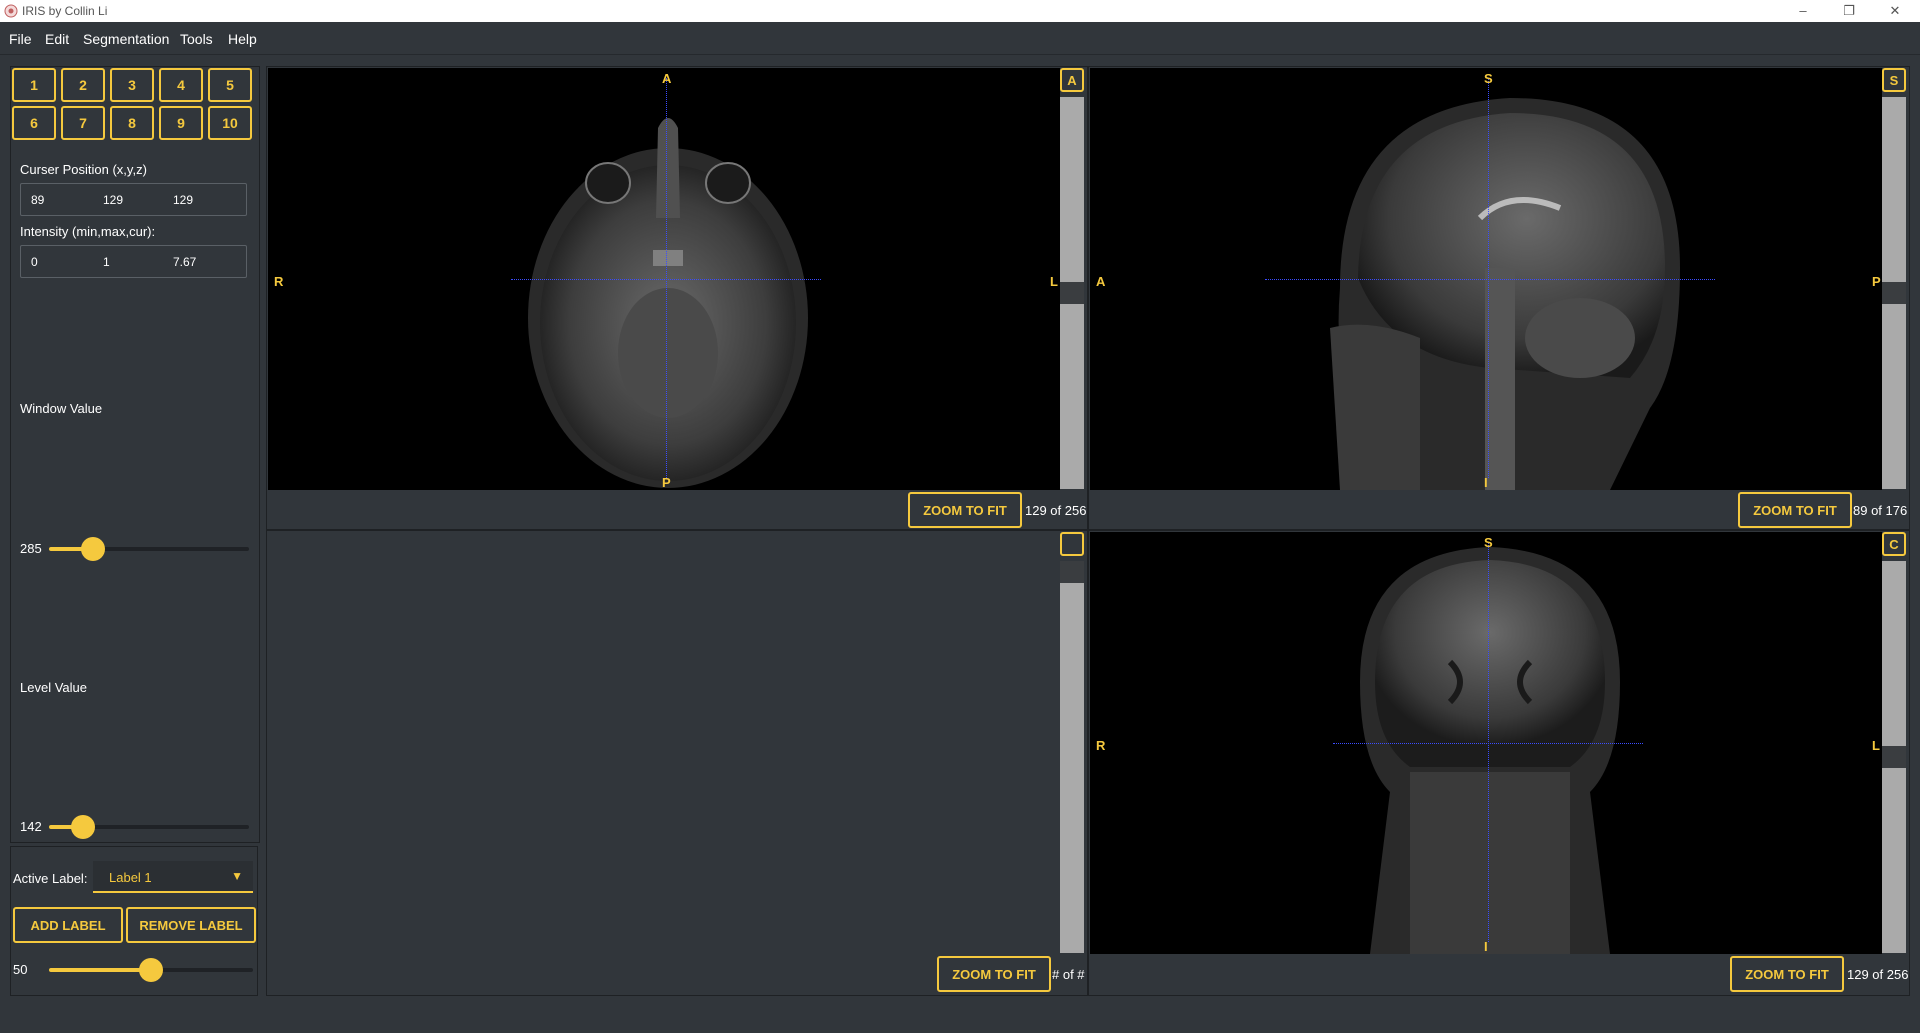  I want to click on empty-slice-scrollbar, so click(1072, 757).